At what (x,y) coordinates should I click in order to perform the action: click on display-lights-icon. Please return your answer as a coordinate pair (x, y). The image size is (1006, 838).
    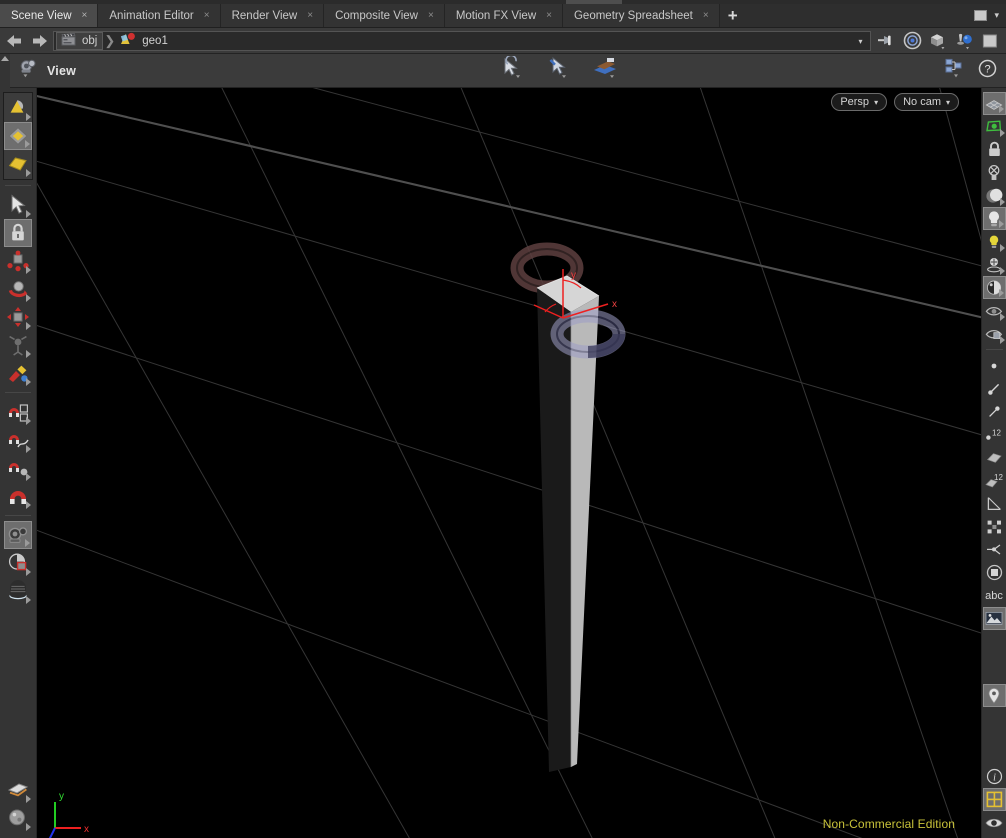
    Looking at the image, I should click on (964, 41).